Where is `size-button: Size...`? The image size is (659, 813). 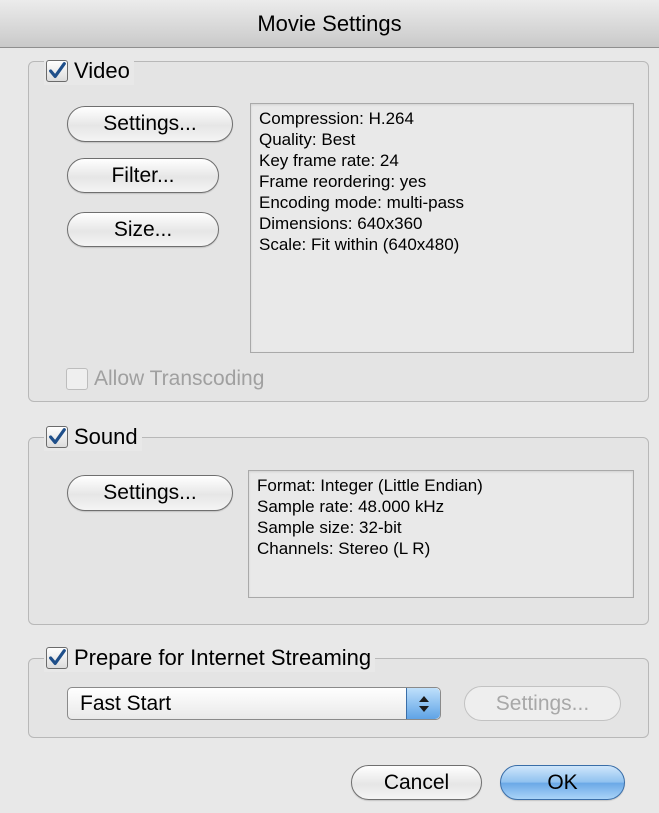 size-button: Size... is located at coordinates (143, 229).